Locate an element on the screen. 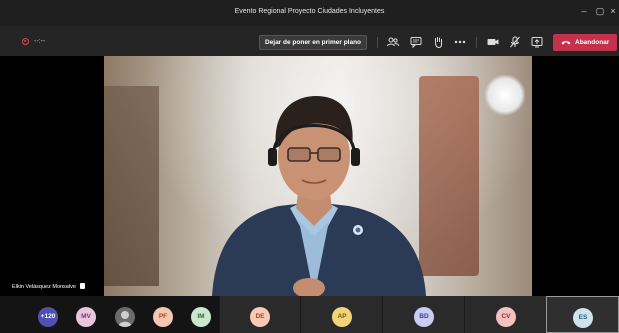  unpin-button: Dejar de poner en primer plano is located at coordinates (313, 42).